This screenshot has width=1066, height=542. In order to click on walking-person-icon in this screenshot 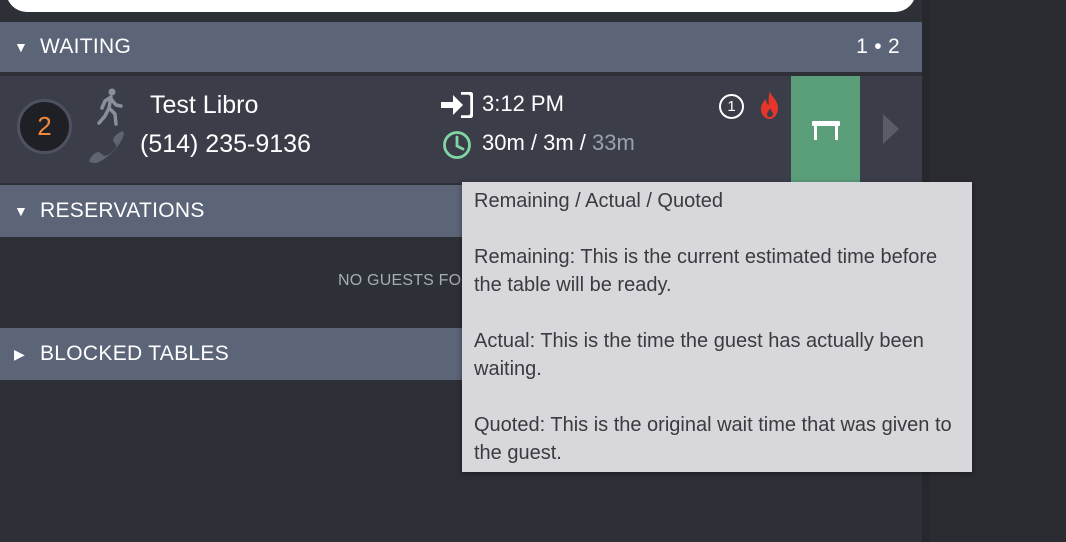, I will do `click(110, 107)`.